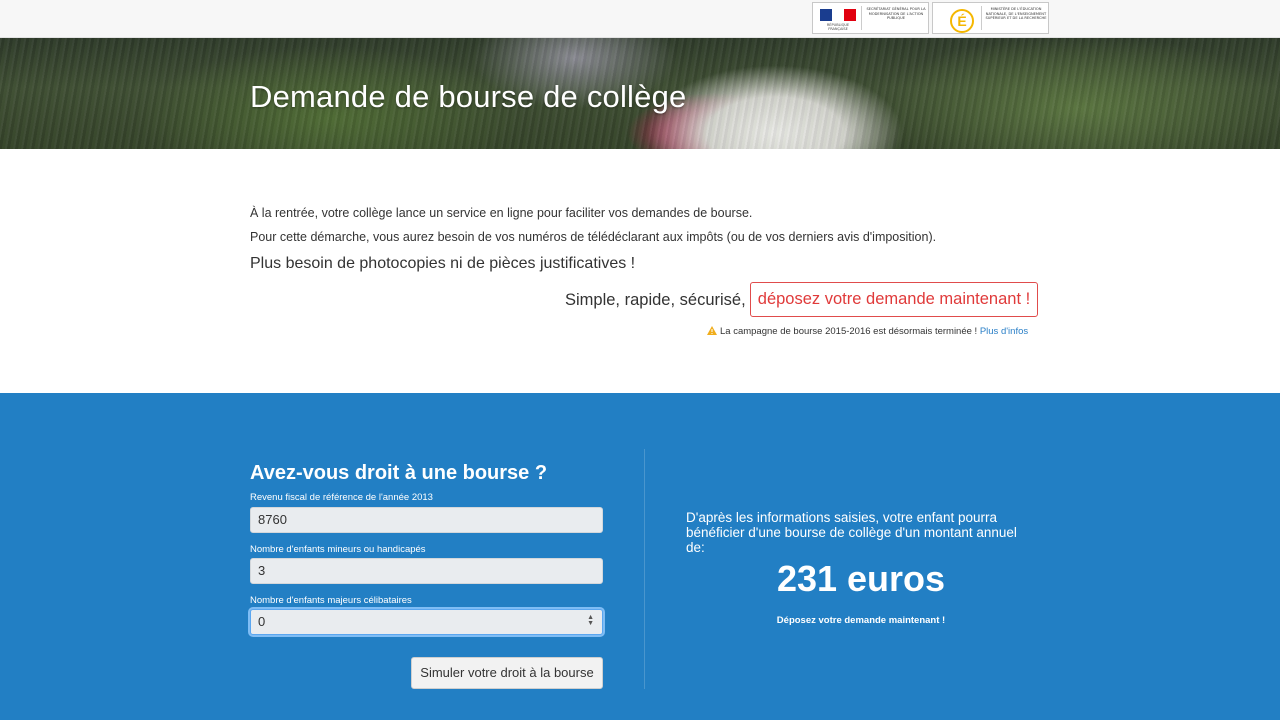 The height and width of the screenshot is (720, 1280). Describe the element at coordinates (262, 621) in the screenshot. I see `adult-children-value: 0` at that location.